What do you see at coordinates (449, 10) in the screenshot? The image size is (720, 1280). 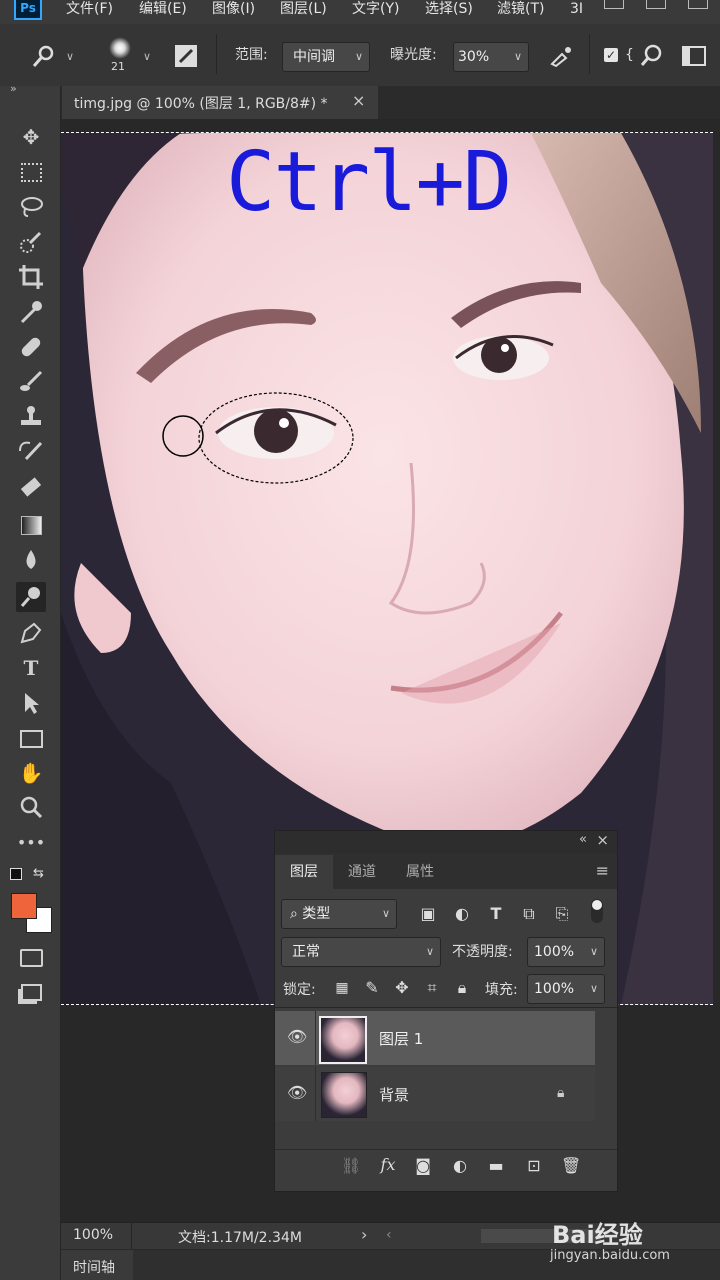 I see `menu-select: 选择(S)` at bounding box center [449, 10].